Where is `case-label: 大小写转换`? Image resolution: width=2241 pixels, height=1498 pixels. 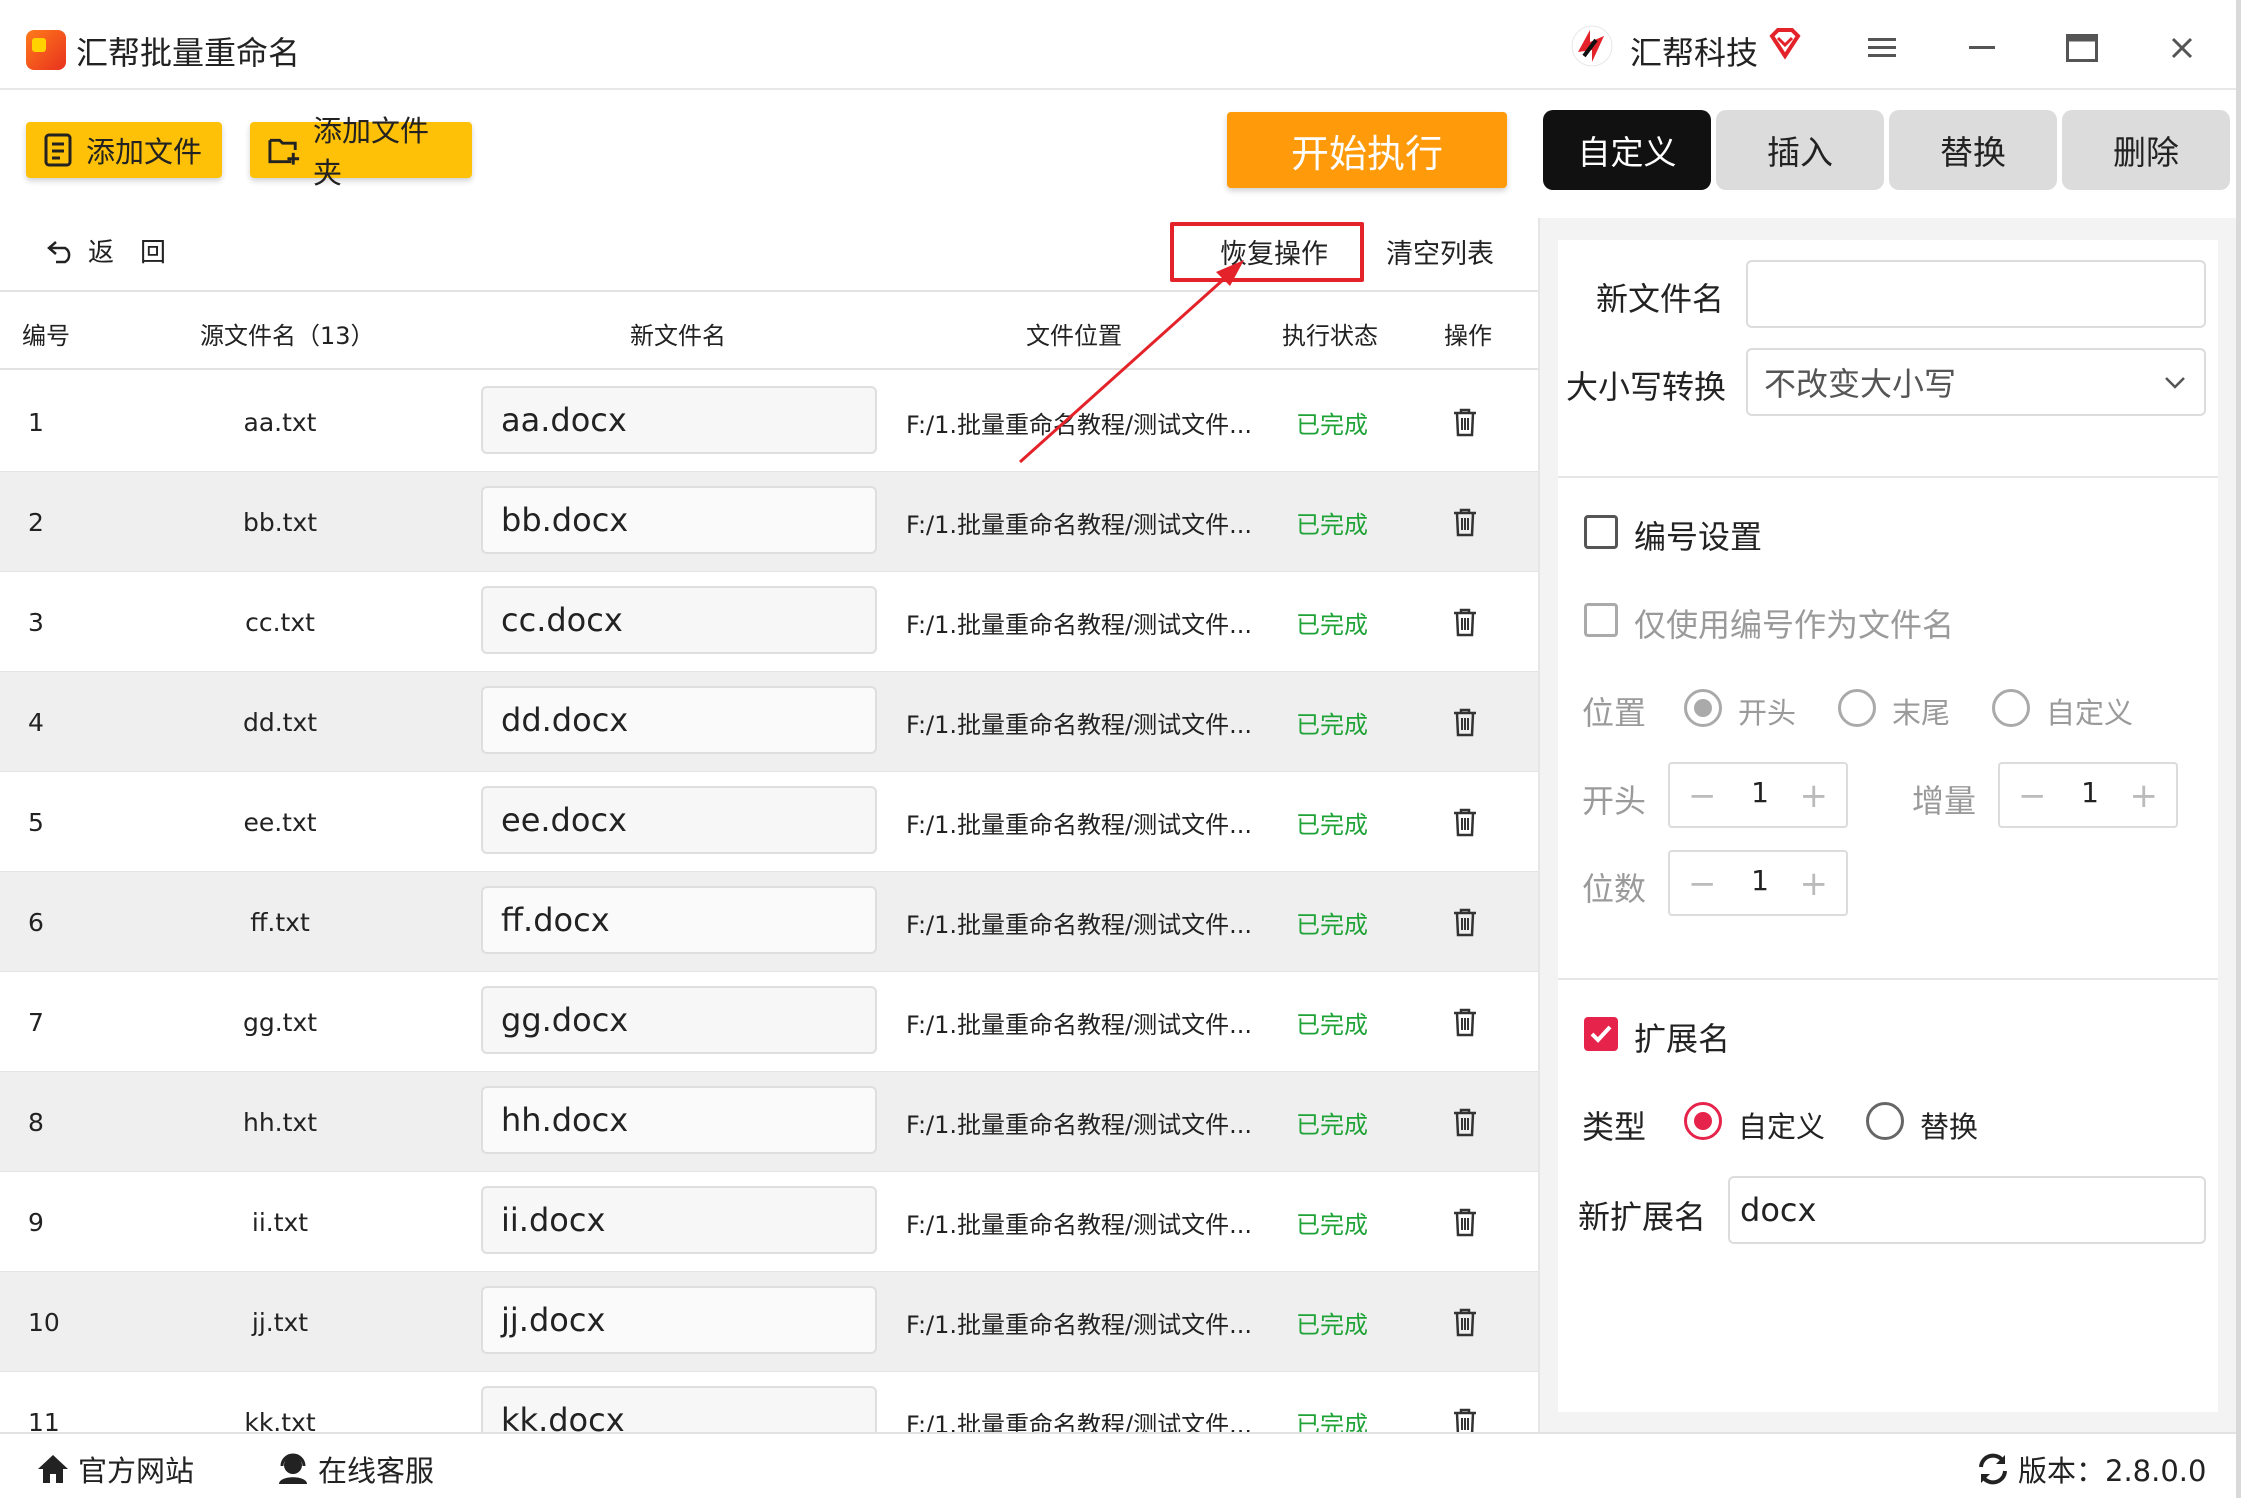 case-label: 大小写转换 is located at coordinates (1646, 387).